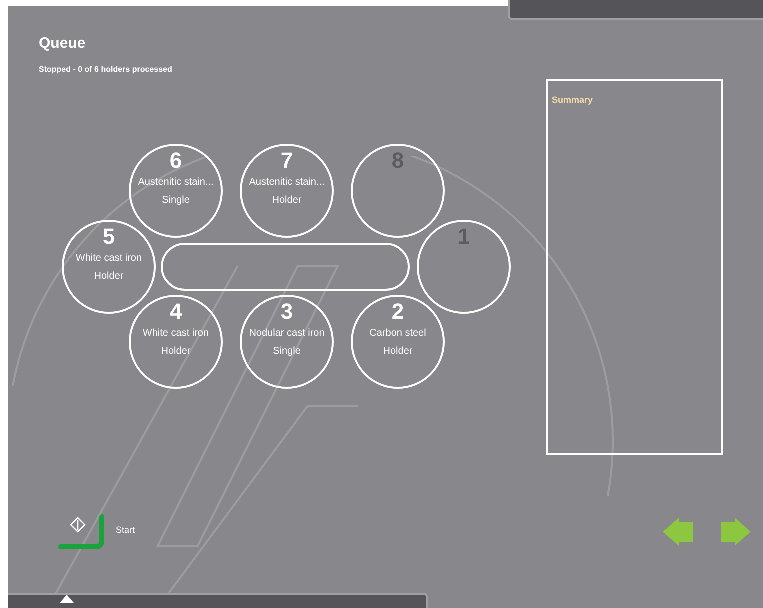 Image resolution: width=763 pixels, height=608 pixels. I want to click on previous-arrow-button, so click(679, 532).